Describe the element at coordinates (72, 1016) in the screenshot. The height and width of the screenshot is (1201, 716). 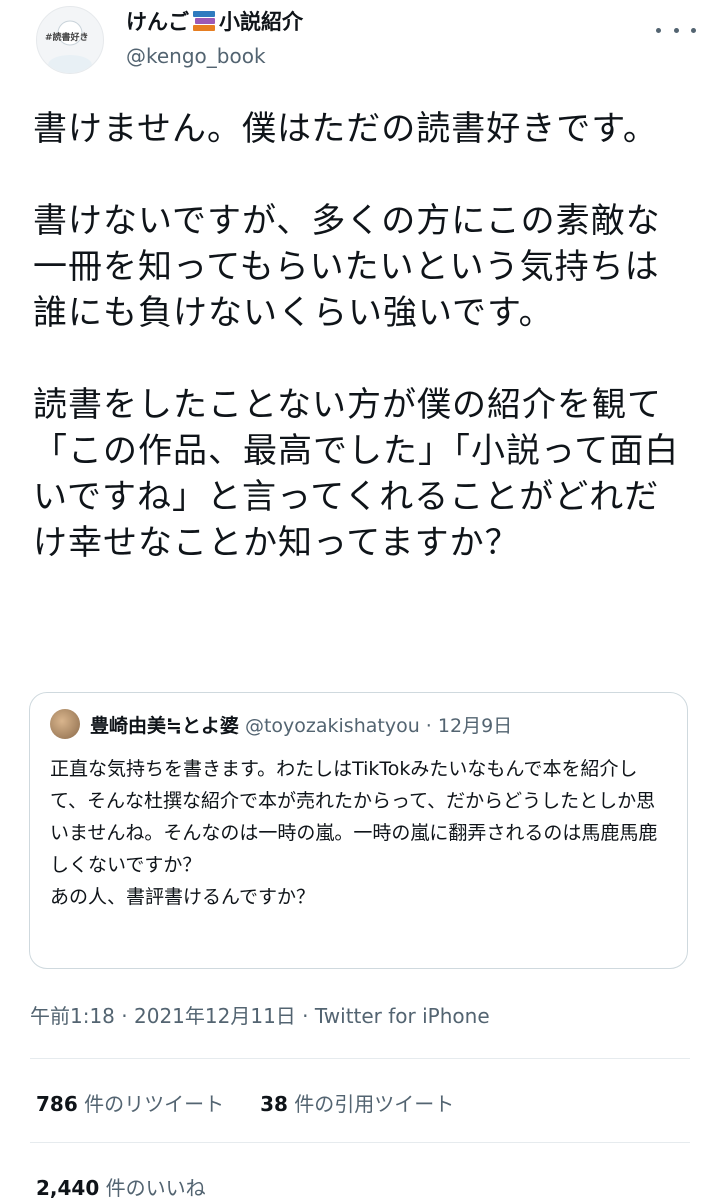
I see `tweet-time: 午前1:18` at that location.